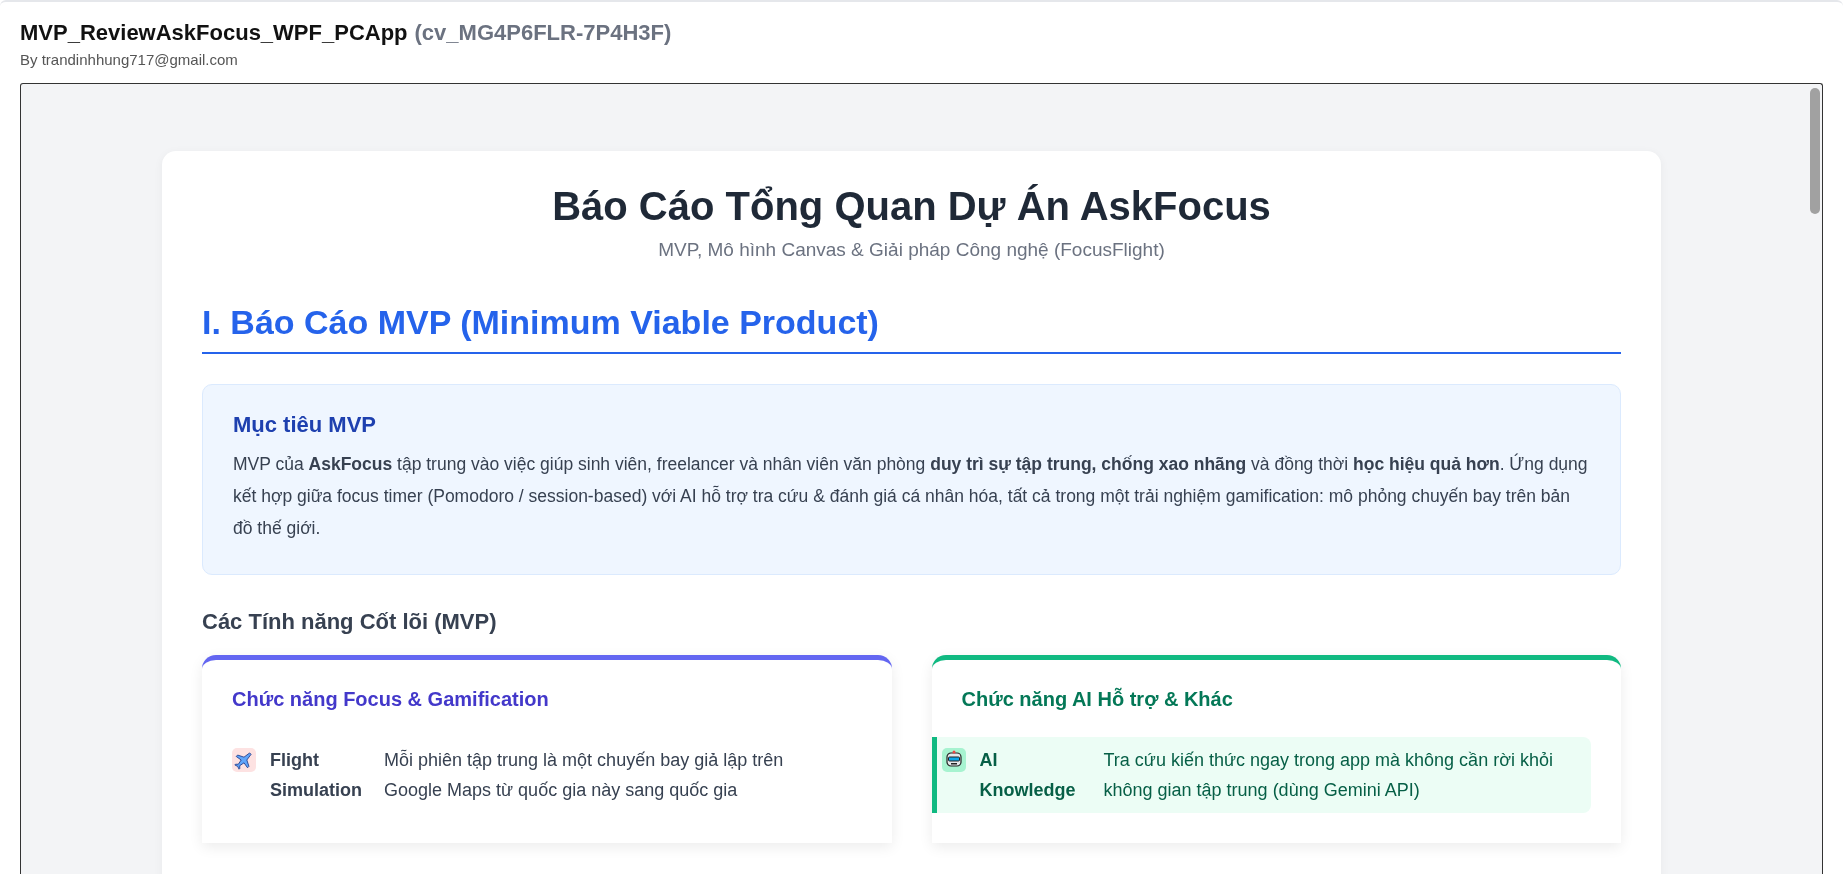 The width and height of the screenshot is (1843, 881). I want to click on feature-label: AI Knowledge, so click(1028, 775).